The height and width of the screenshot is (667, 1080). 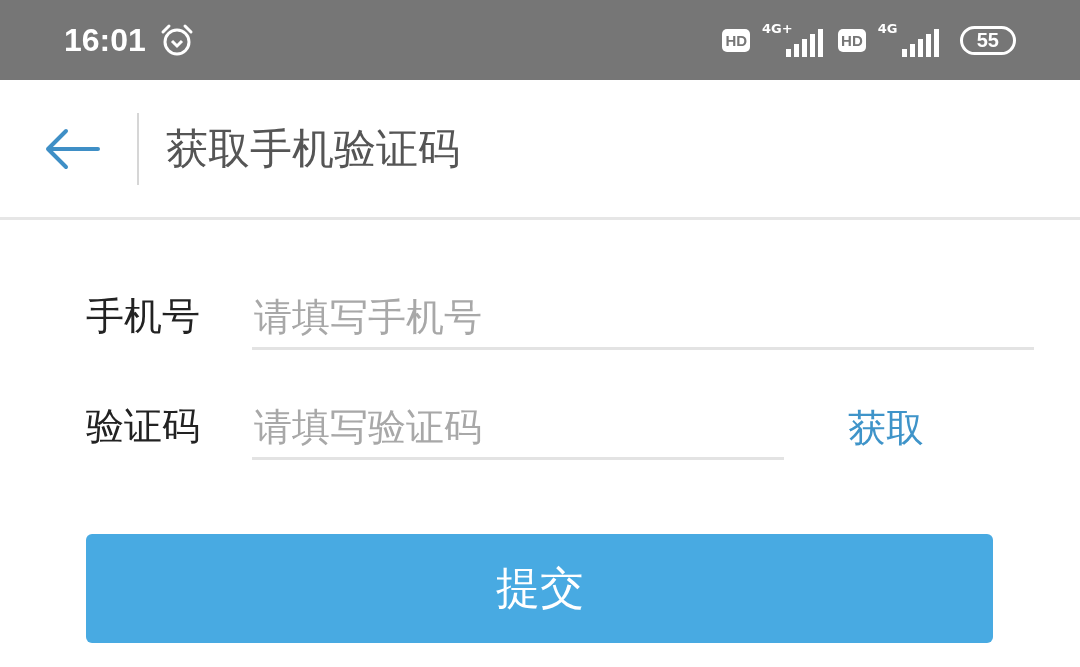 I want to click on submit-button: 提交, so click(x=539, y=588).